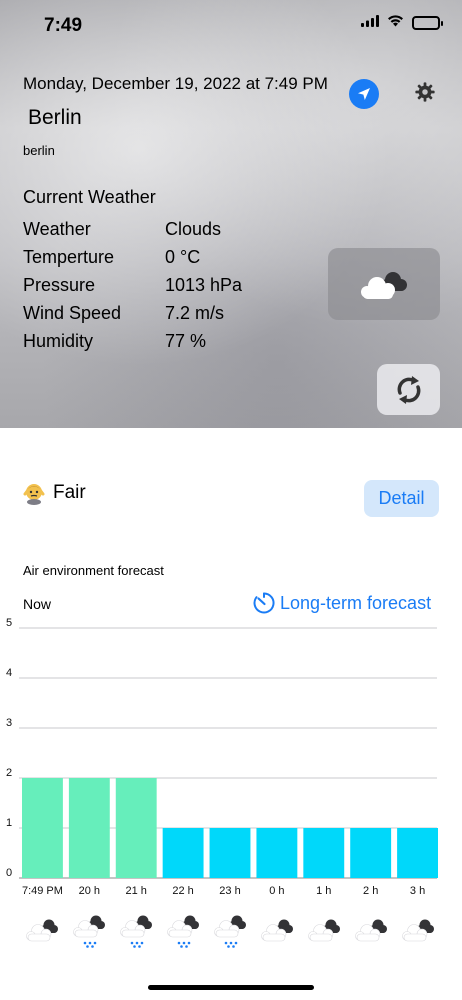 Image resolution: width=462 pixels, height=1000 pixels. Describe the element at coordinates (72, 313) in the screenshot. I see `wind-speed-row-label: Wind Speed` at that location.